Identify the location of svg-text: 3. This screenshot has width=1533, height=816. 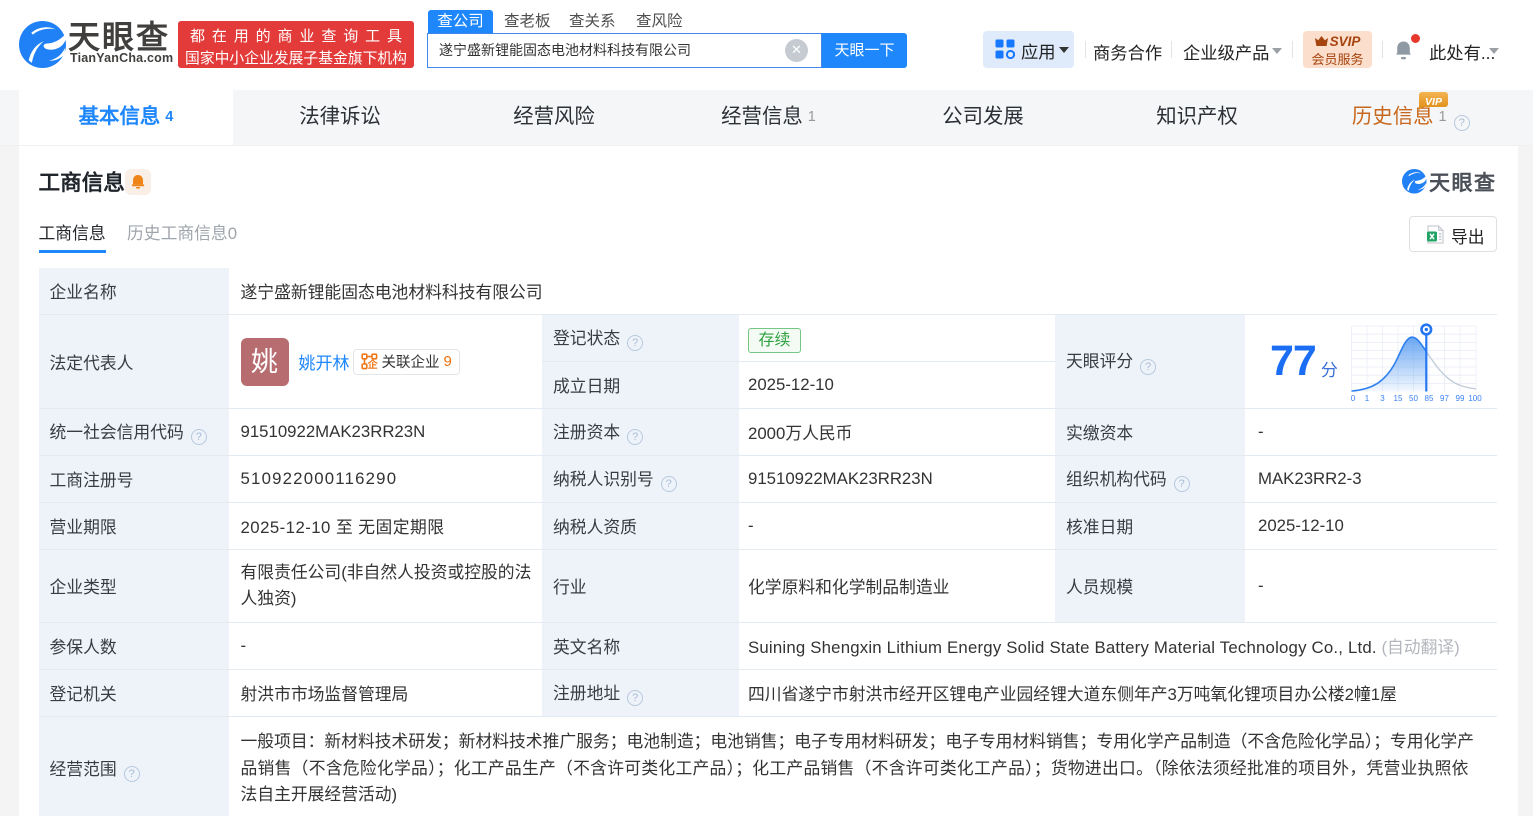
(1382, 398).